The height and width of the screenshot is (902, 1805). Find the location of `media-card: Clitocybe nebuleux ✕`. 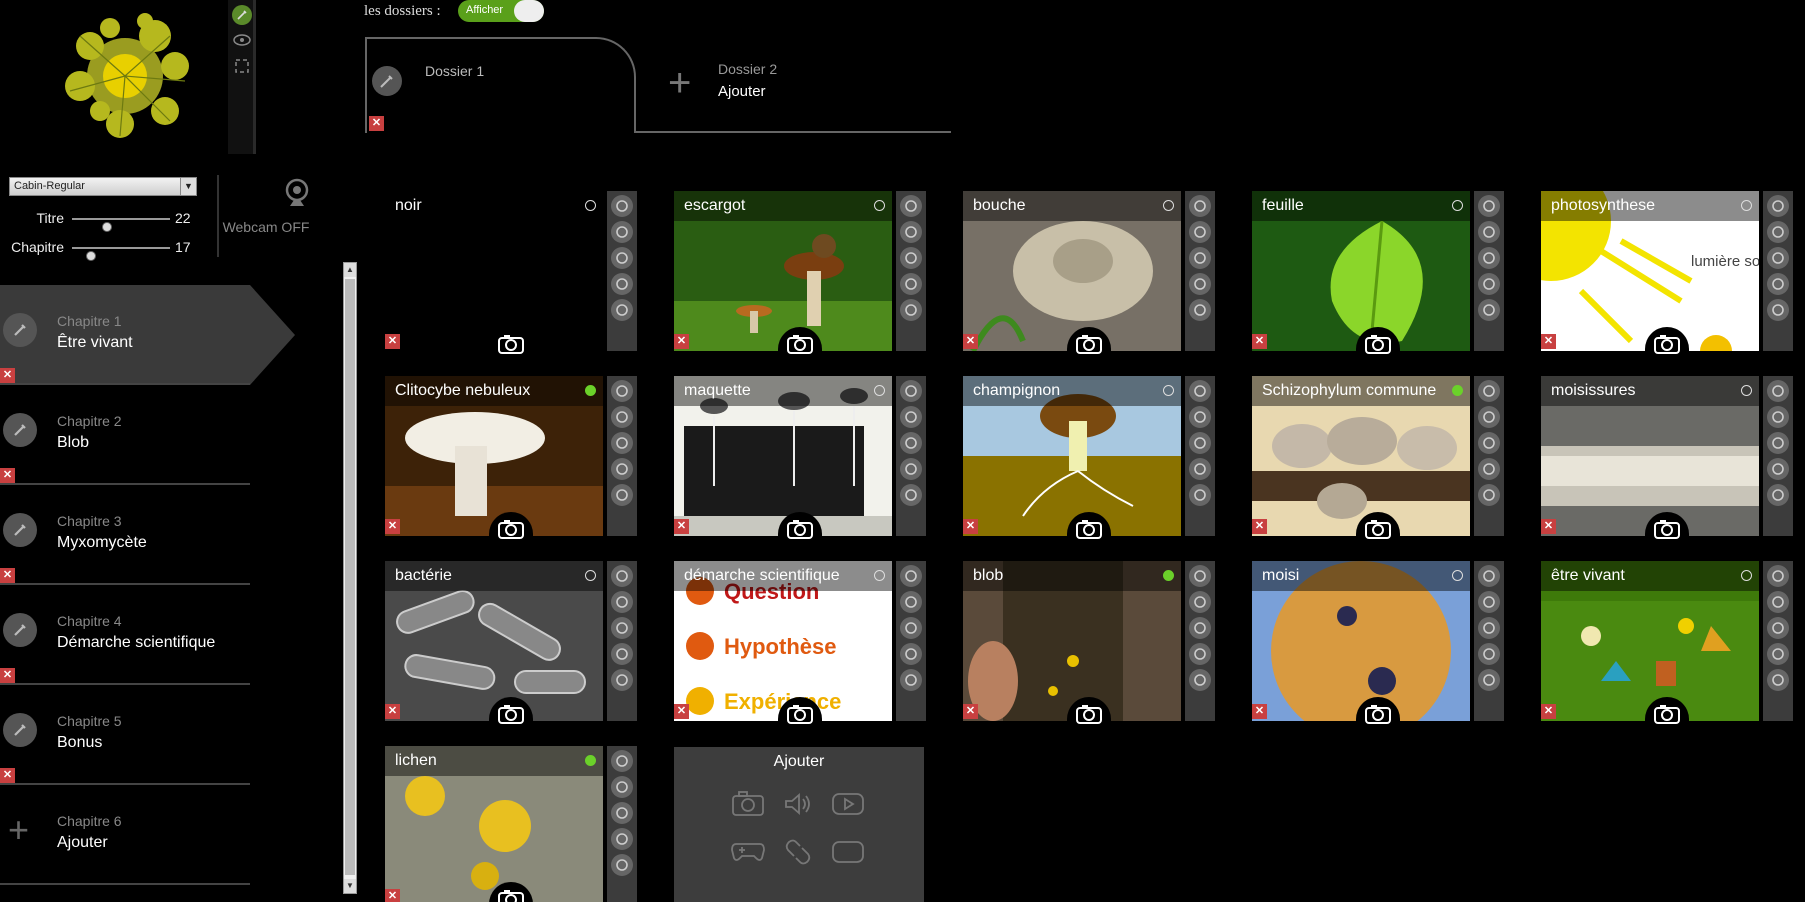

media-card: Clitocybe nebuleux ✕ is located at coordinates (511, 461).